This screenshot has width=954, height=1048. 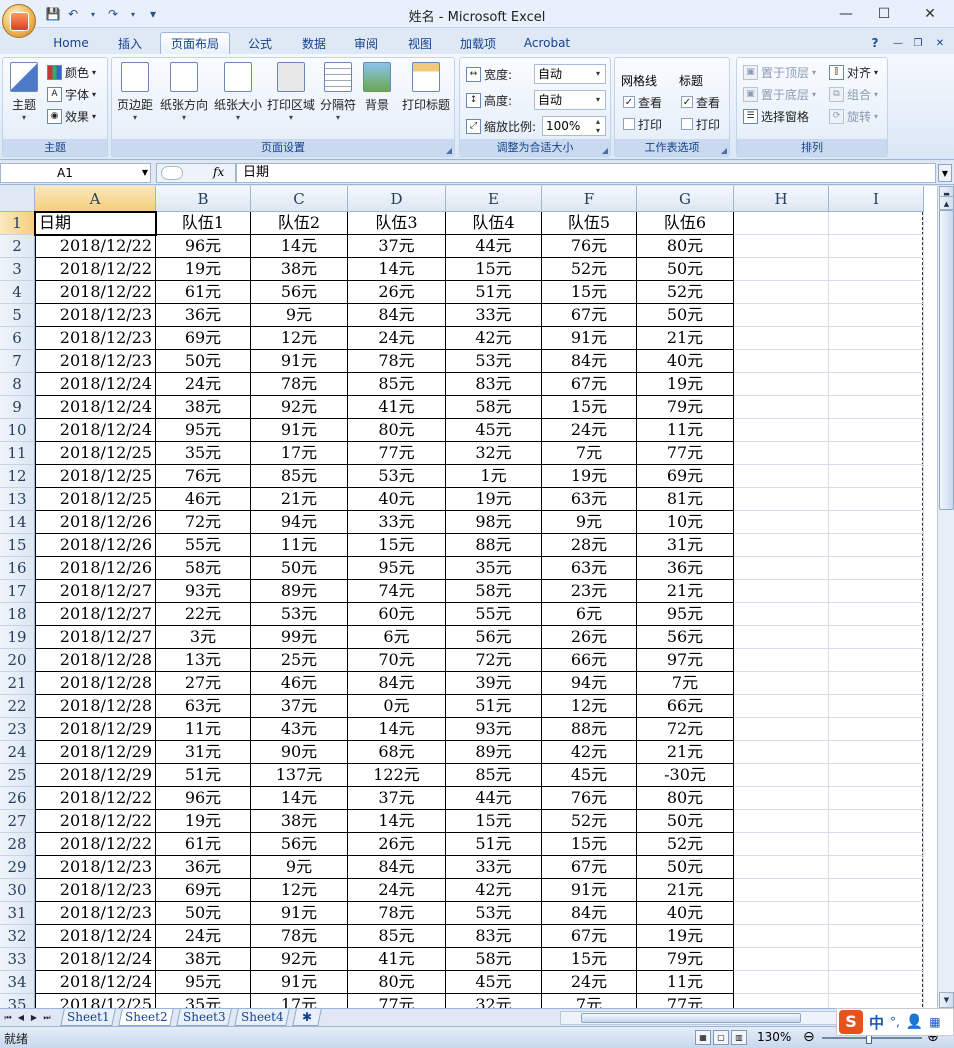 I want to click on table-cell: 137元, so click(x=299, y=775).